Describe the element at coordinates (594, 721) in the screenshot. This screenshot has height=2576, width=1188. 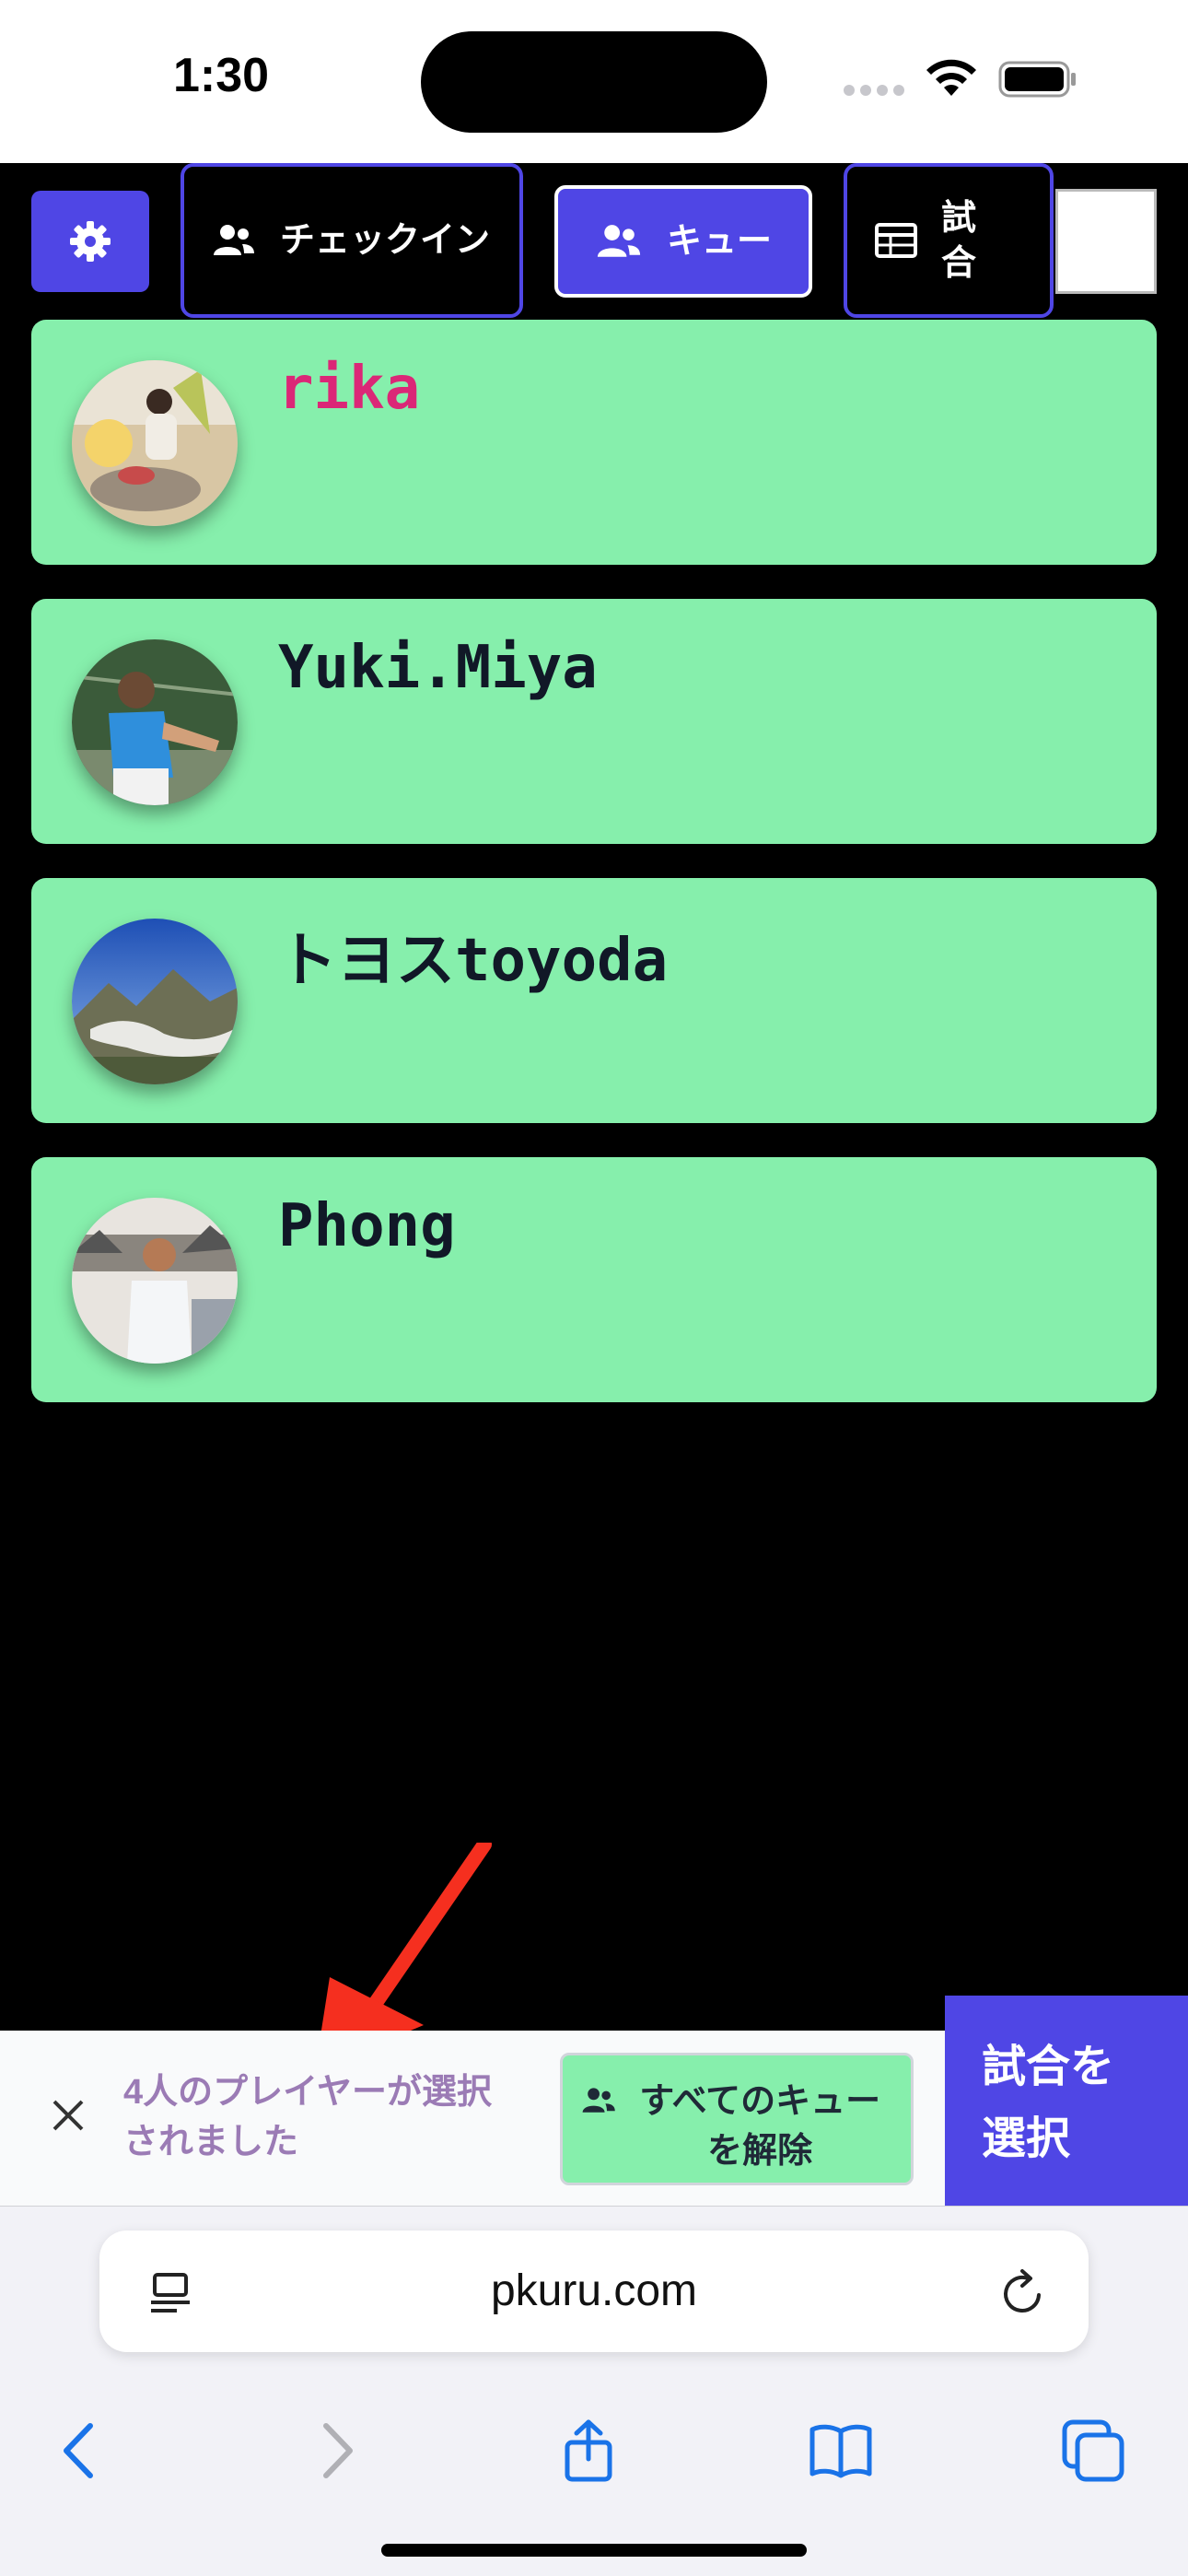
I see `player-card: Yuki.Miya` at that location.